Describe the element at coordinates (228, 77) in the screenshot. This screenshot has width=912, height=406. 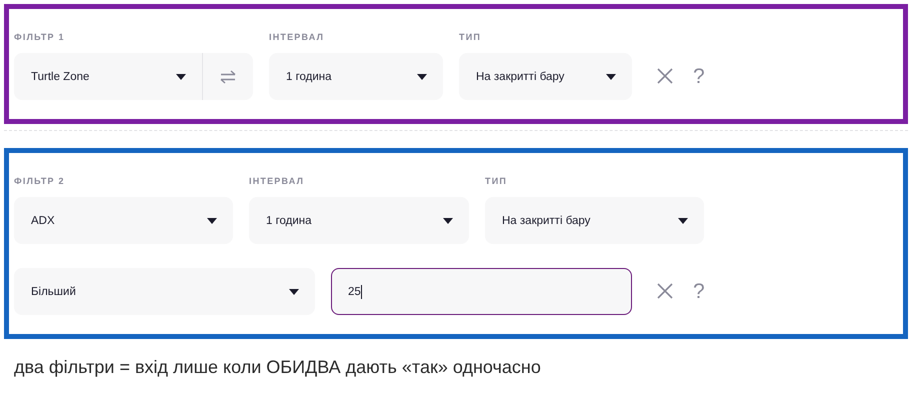
I see `swap-arrows-icon` at that location.